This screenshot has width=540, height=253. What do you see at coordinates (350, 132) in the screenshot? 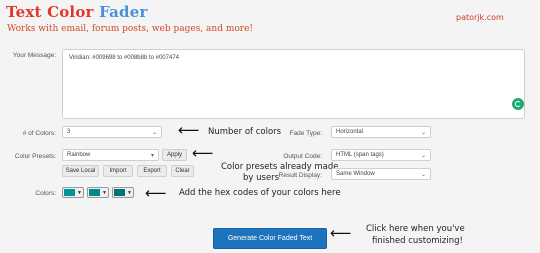
I see `fade-type-value: Horizontal` at bounding box center [350, 132].